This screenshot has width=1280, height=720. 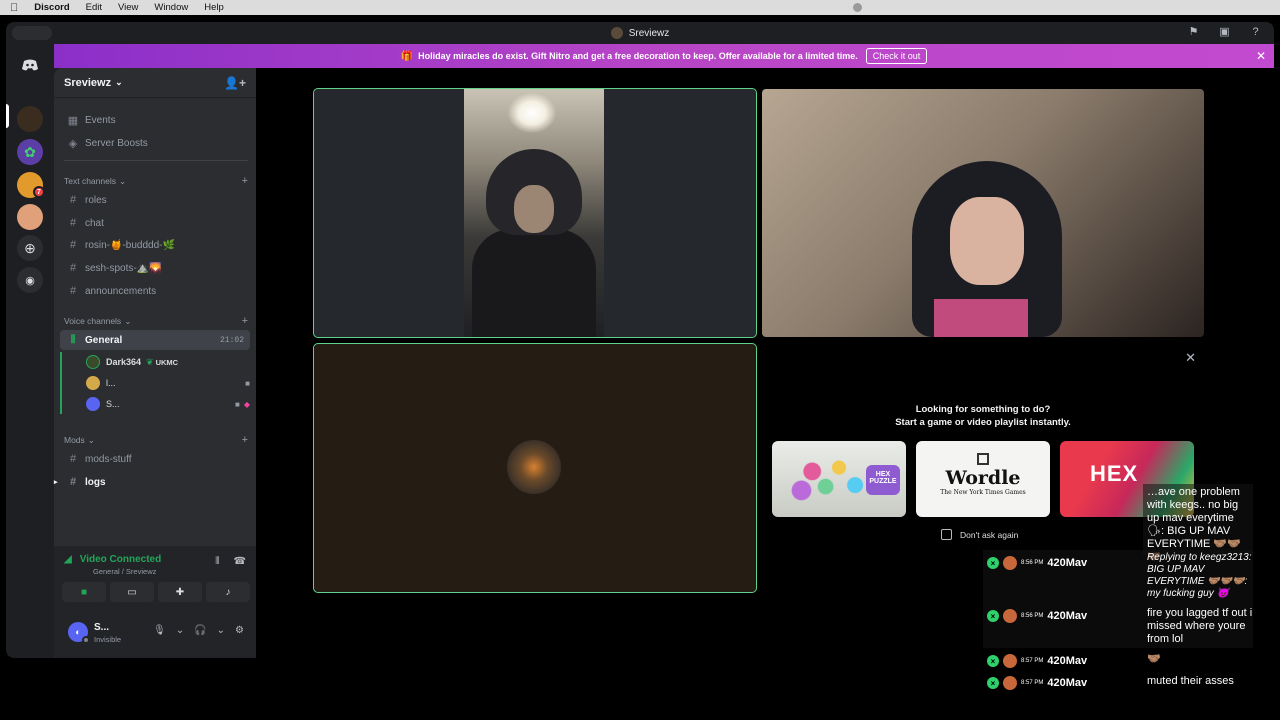 What do you see at coordinates (1067, 661) in the screenshot?
I see `chat-username: 420Mav` at bounding box center [1067, 661].